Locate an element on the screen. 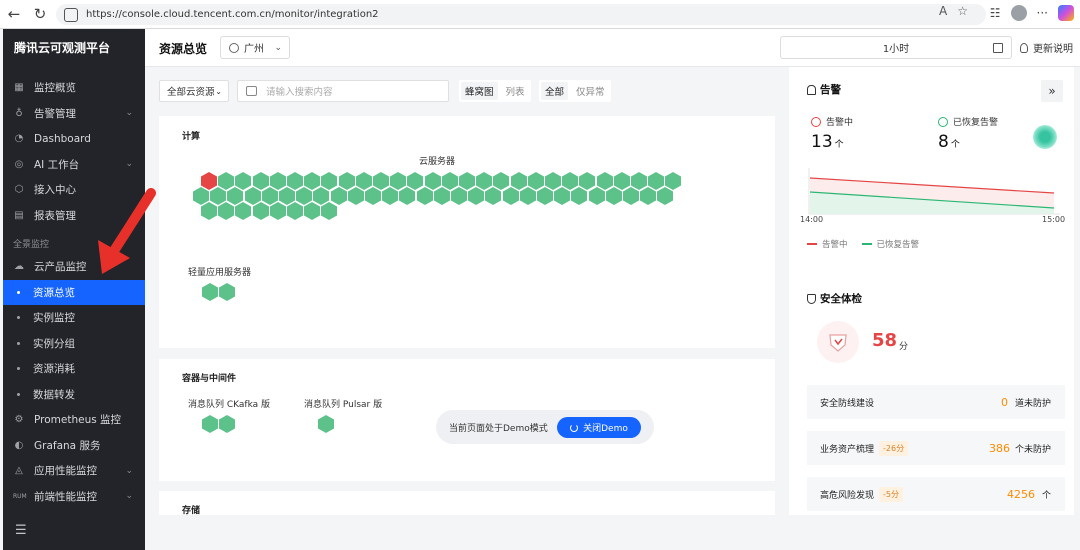  sidebar-item-ai: ◎ AI 工作台 ⌄ is located at coordinates (74, 165).